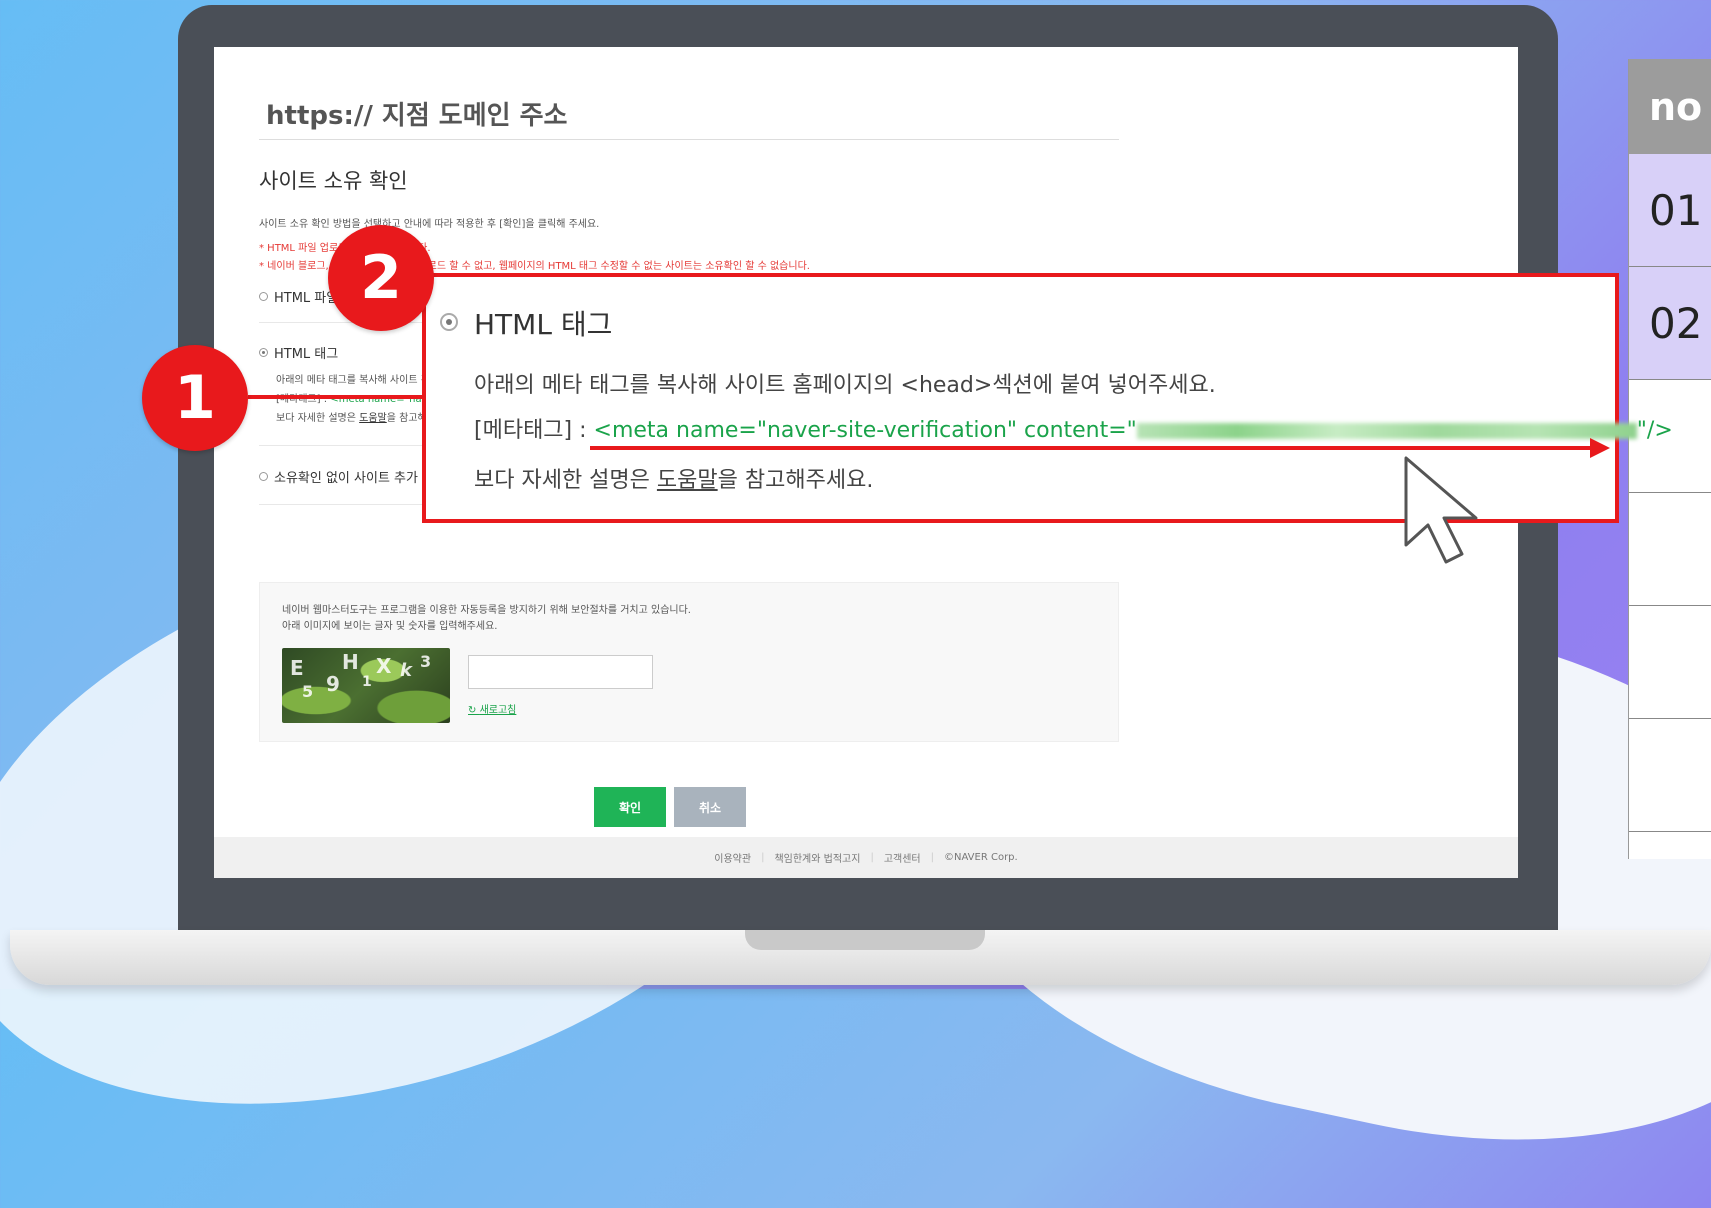 The height and width of the screenshot is (1208, 1711). I want to click on captcha-char: 9, so click(333, 684).